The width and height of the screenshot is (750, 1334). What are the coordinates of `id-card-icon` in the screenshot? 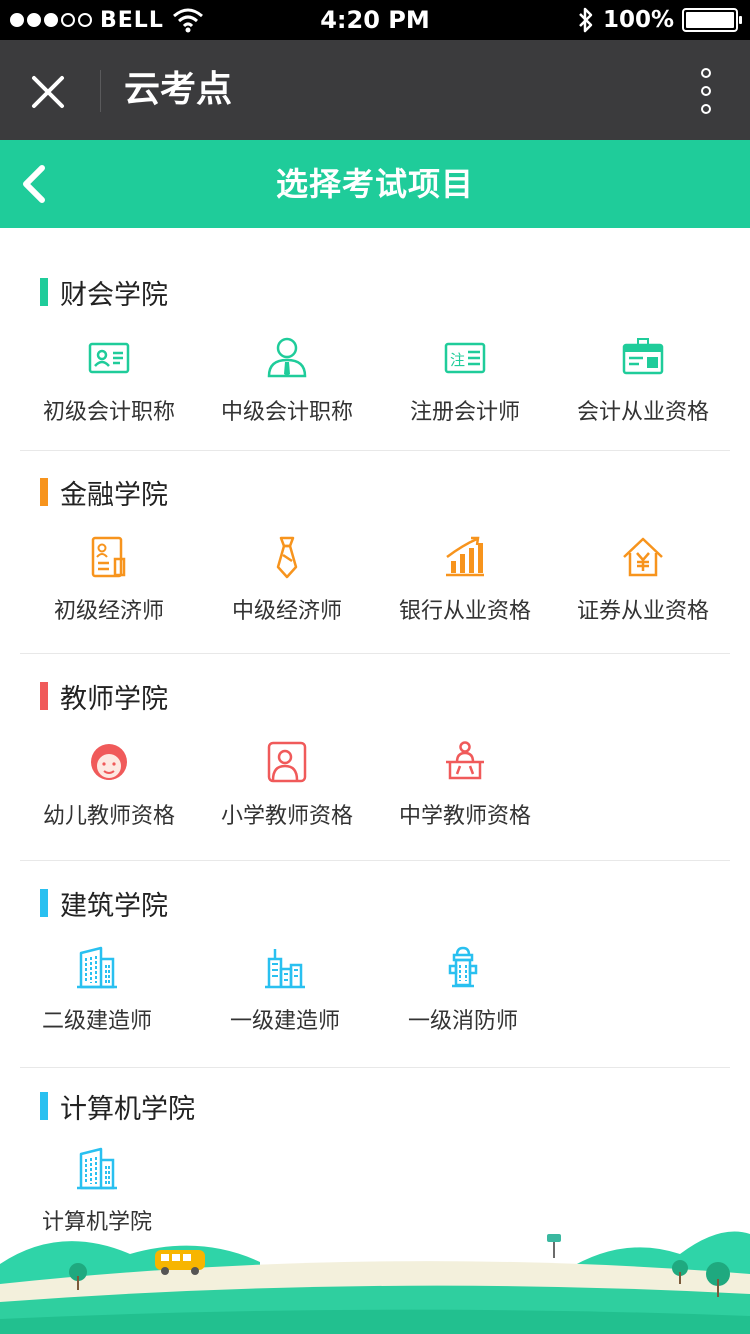 It's located at (109, 358).